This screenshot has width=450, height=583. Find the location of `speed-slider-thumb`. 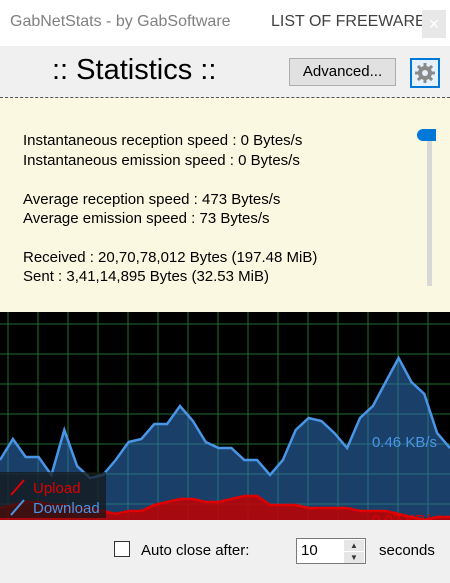

speed-slider-thumb is located at coordinates (426, 135).